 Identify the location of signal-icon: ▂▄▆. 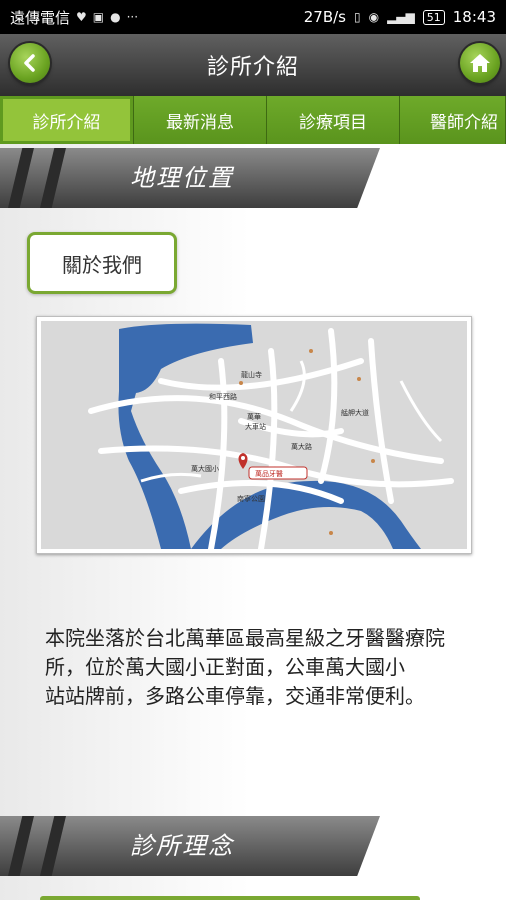
(401, 17).